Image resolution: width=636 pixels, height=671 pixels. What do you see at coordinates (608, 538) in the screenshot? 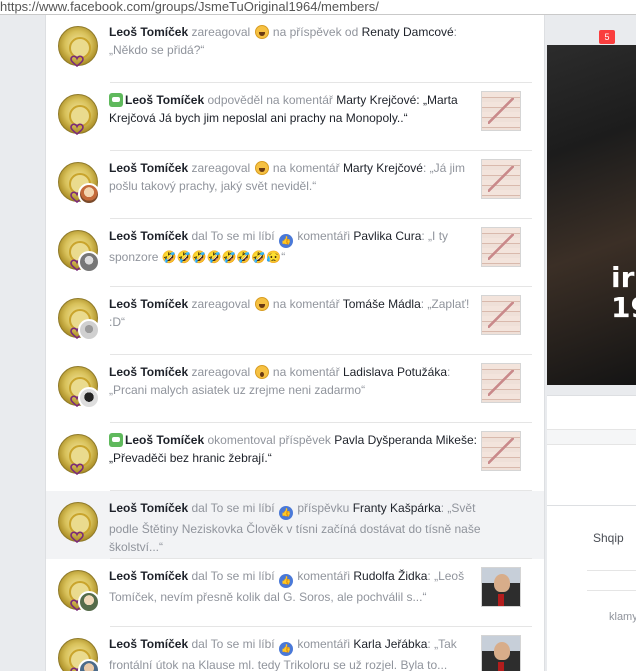
I see `right-label-top: Shqip` at bounding box center [608, 538].